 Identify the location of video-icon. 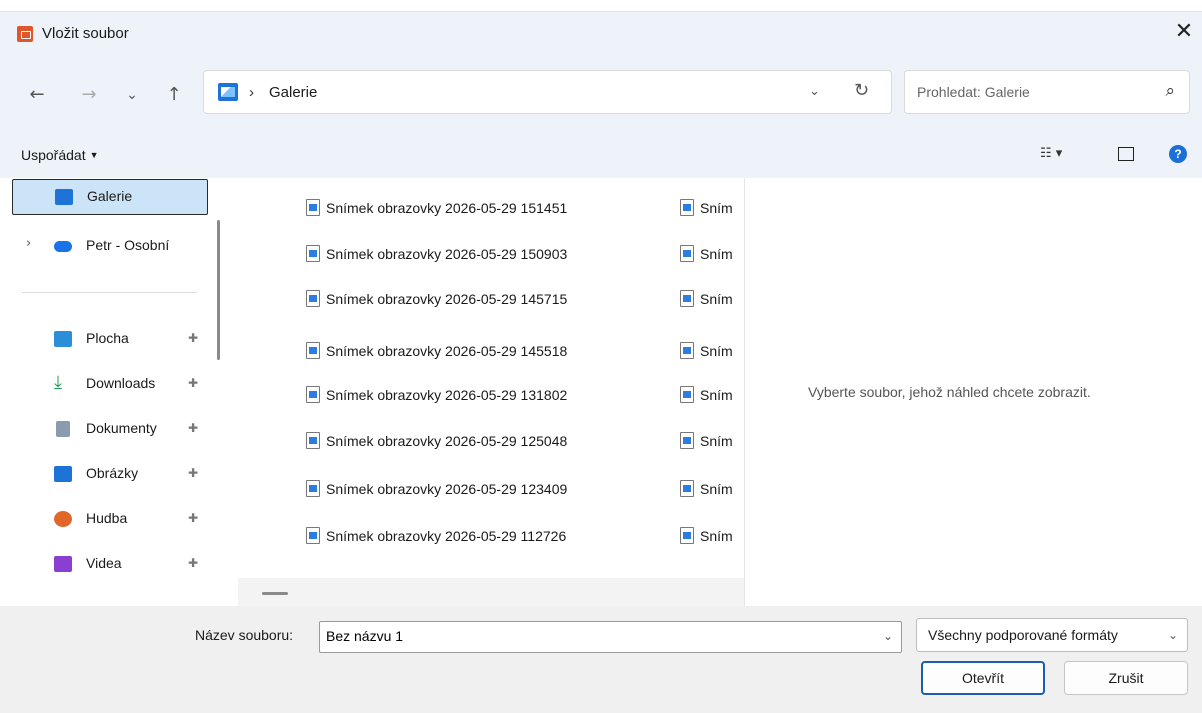
(63, 564).